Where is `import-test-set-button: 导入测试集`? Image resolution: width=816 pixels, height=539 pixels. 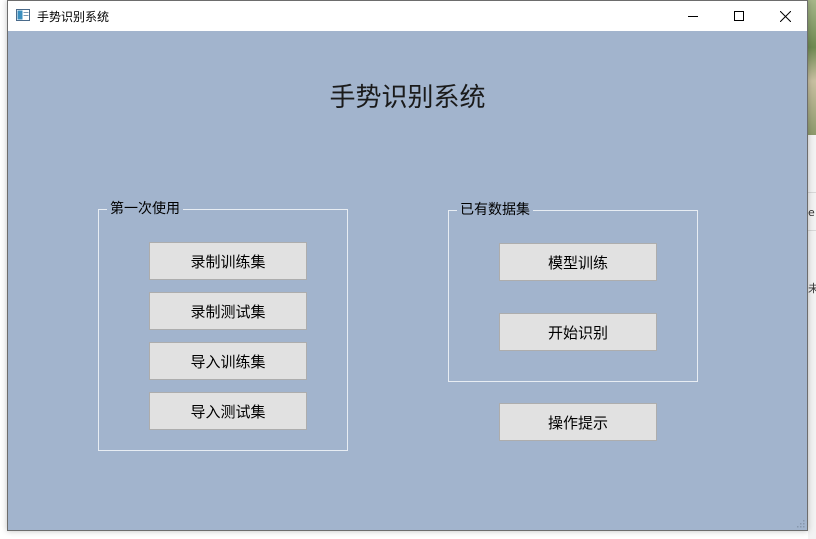
import-test-set-button: 导入测试集 is located at coordinates (228, 411).